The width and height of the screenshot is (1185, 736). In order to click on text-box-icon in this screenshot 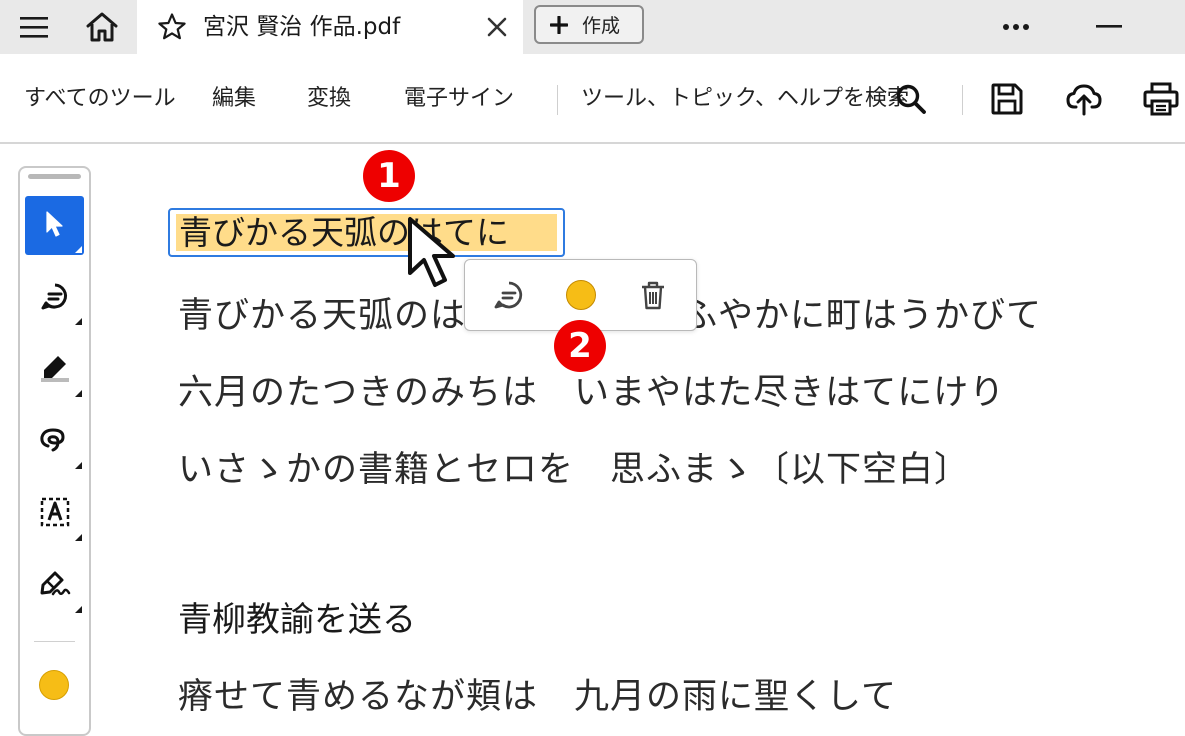, I will do `click(55, 514)`.